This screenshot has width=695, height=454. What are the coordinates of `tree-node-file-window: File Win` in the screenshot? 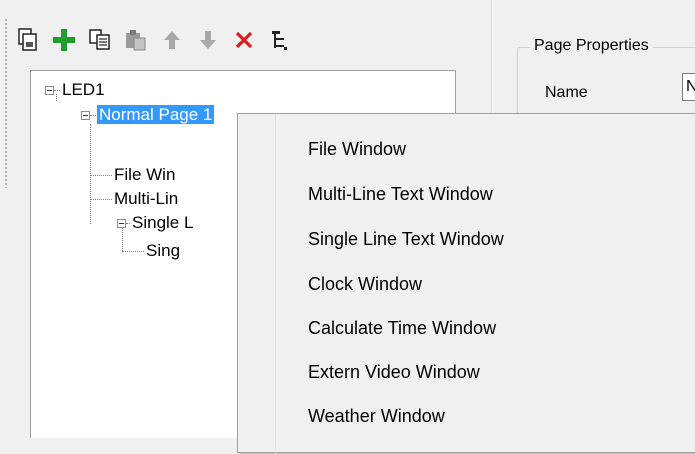 It's located at (144, 175).